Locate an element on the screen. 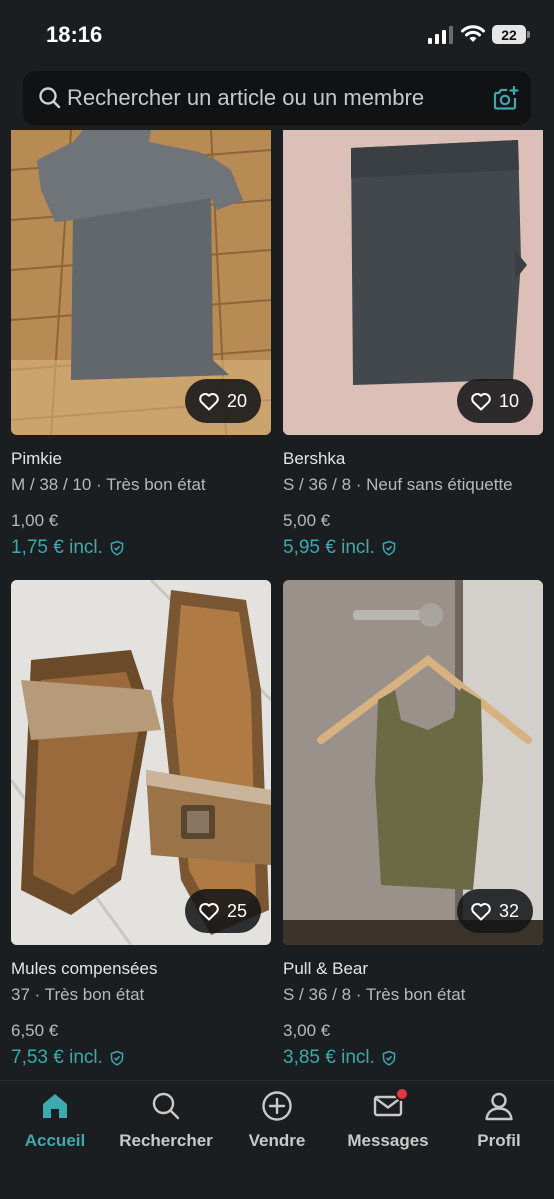  tab-label: Vendre is located at coordinates (277, 1140).